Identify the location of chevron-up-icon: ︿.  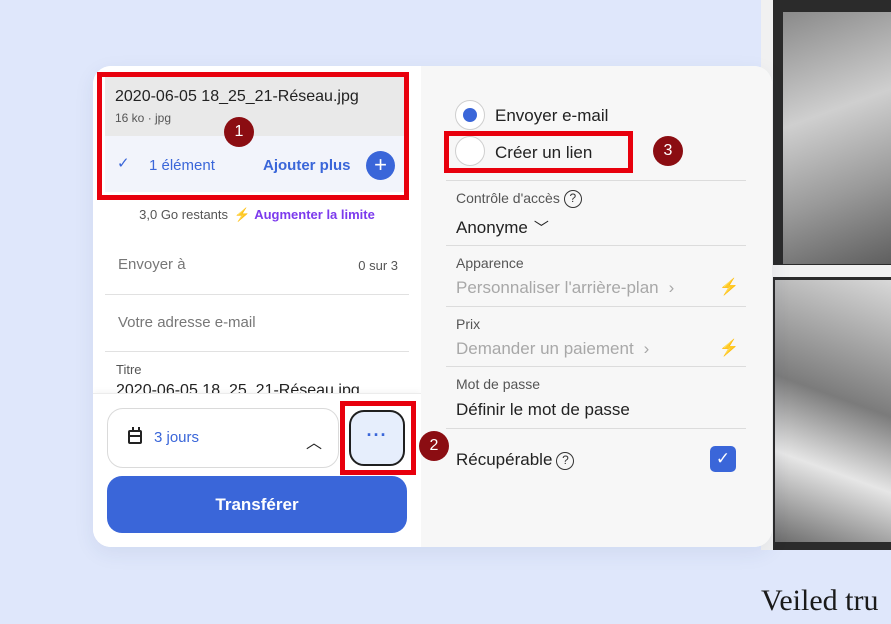
(314, 443).